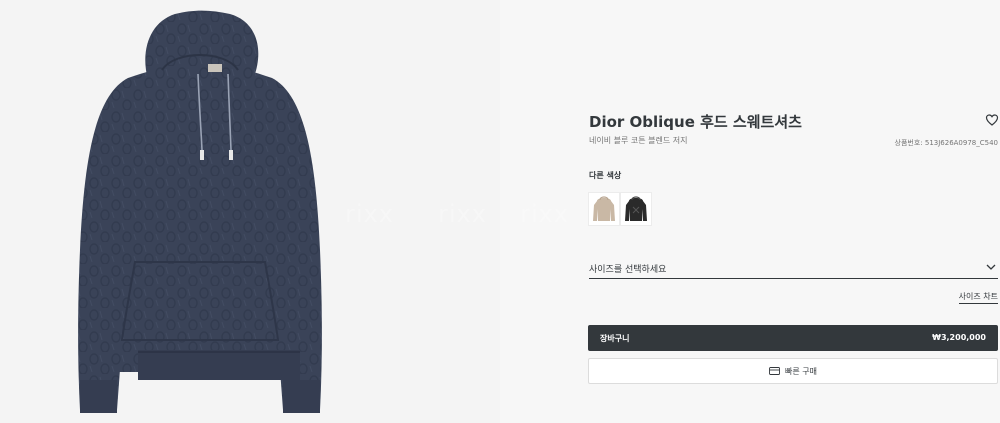 The width and height of the screenshot is (1000, 423). Describe the element at coordinates (793, 269) in the screenshot. I see `size-select: 사이즈를 선택하세요` at that location.